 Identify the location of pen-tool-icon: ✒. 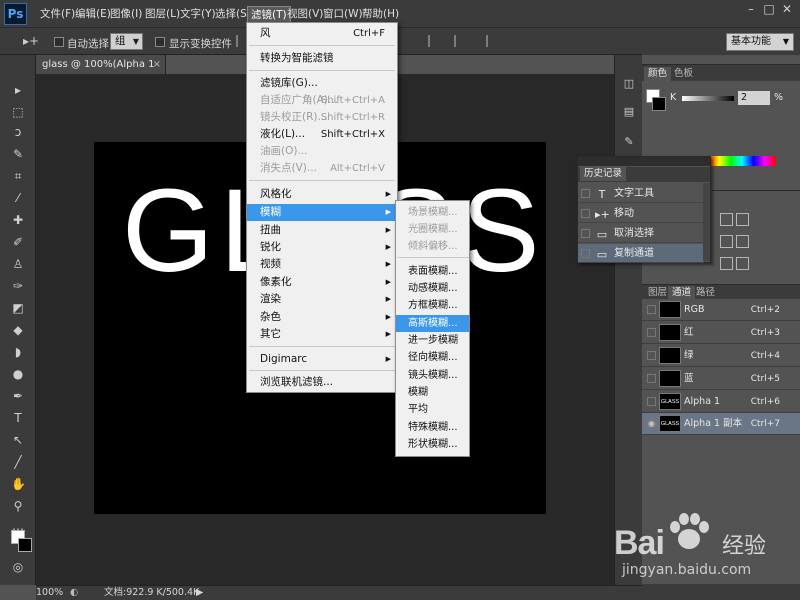
(18, 396).